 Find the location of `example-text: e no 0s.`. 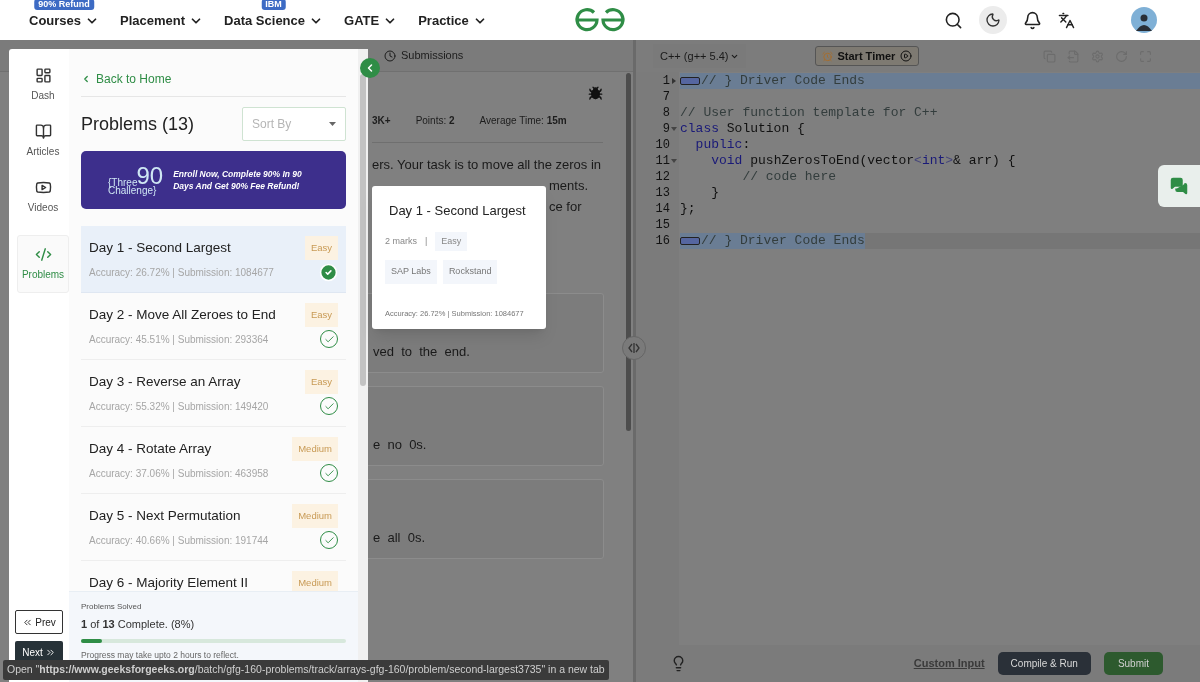

example-text: e no 0s. is located at coordinates (400, 444).